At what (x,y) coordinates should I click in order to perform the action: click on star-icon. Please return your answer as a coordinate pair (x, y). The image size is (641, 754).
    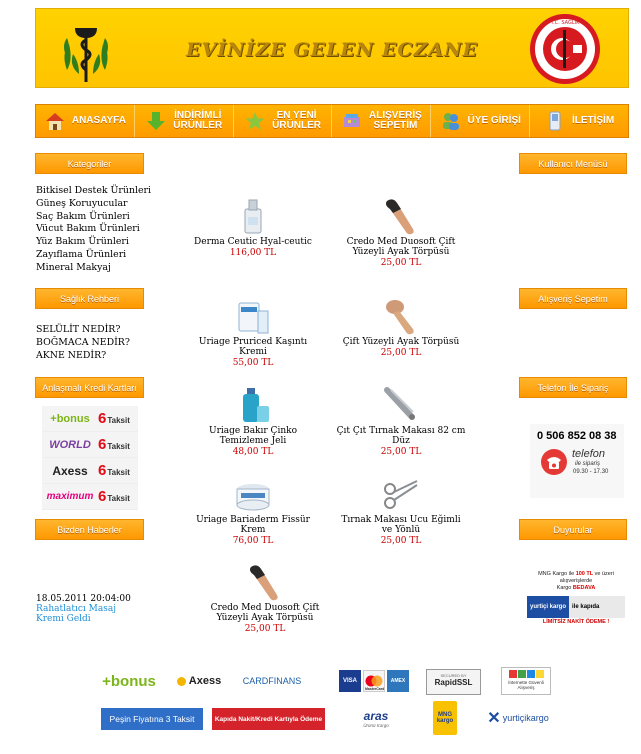
    Looking at the image, I should click on (255, 121).